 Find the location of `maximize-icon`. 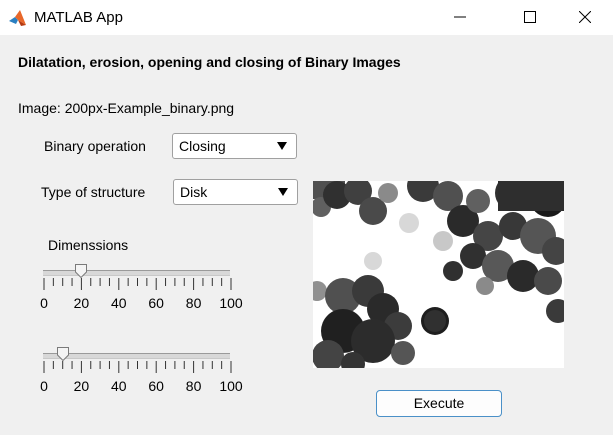

maximize-icon is located at coordinates (530, 17).